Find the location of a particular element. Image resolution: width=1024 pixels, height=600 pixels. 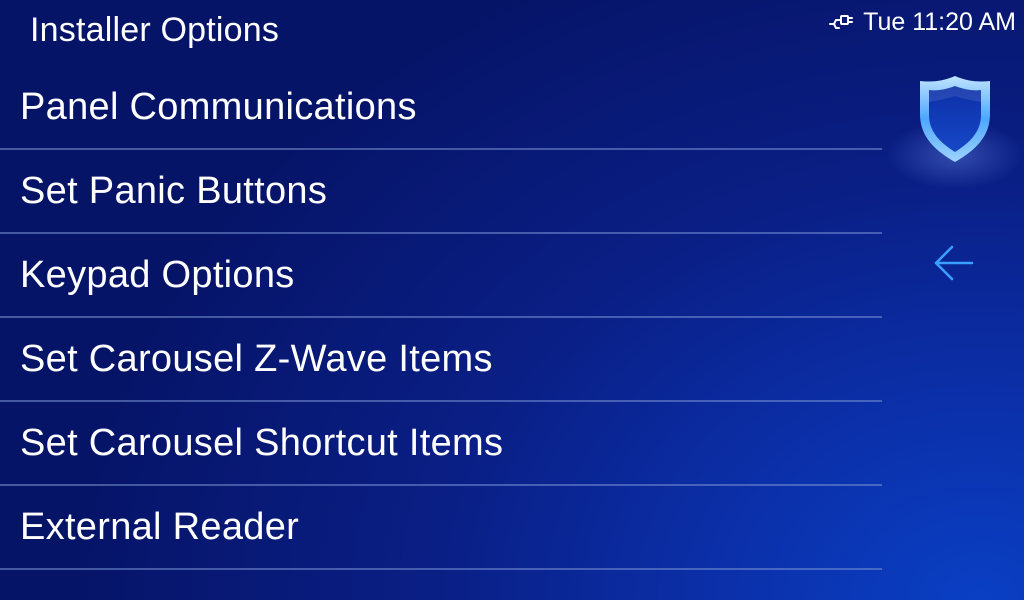

menu-item-label: Panel Communications is located at coordinates (218, 106).